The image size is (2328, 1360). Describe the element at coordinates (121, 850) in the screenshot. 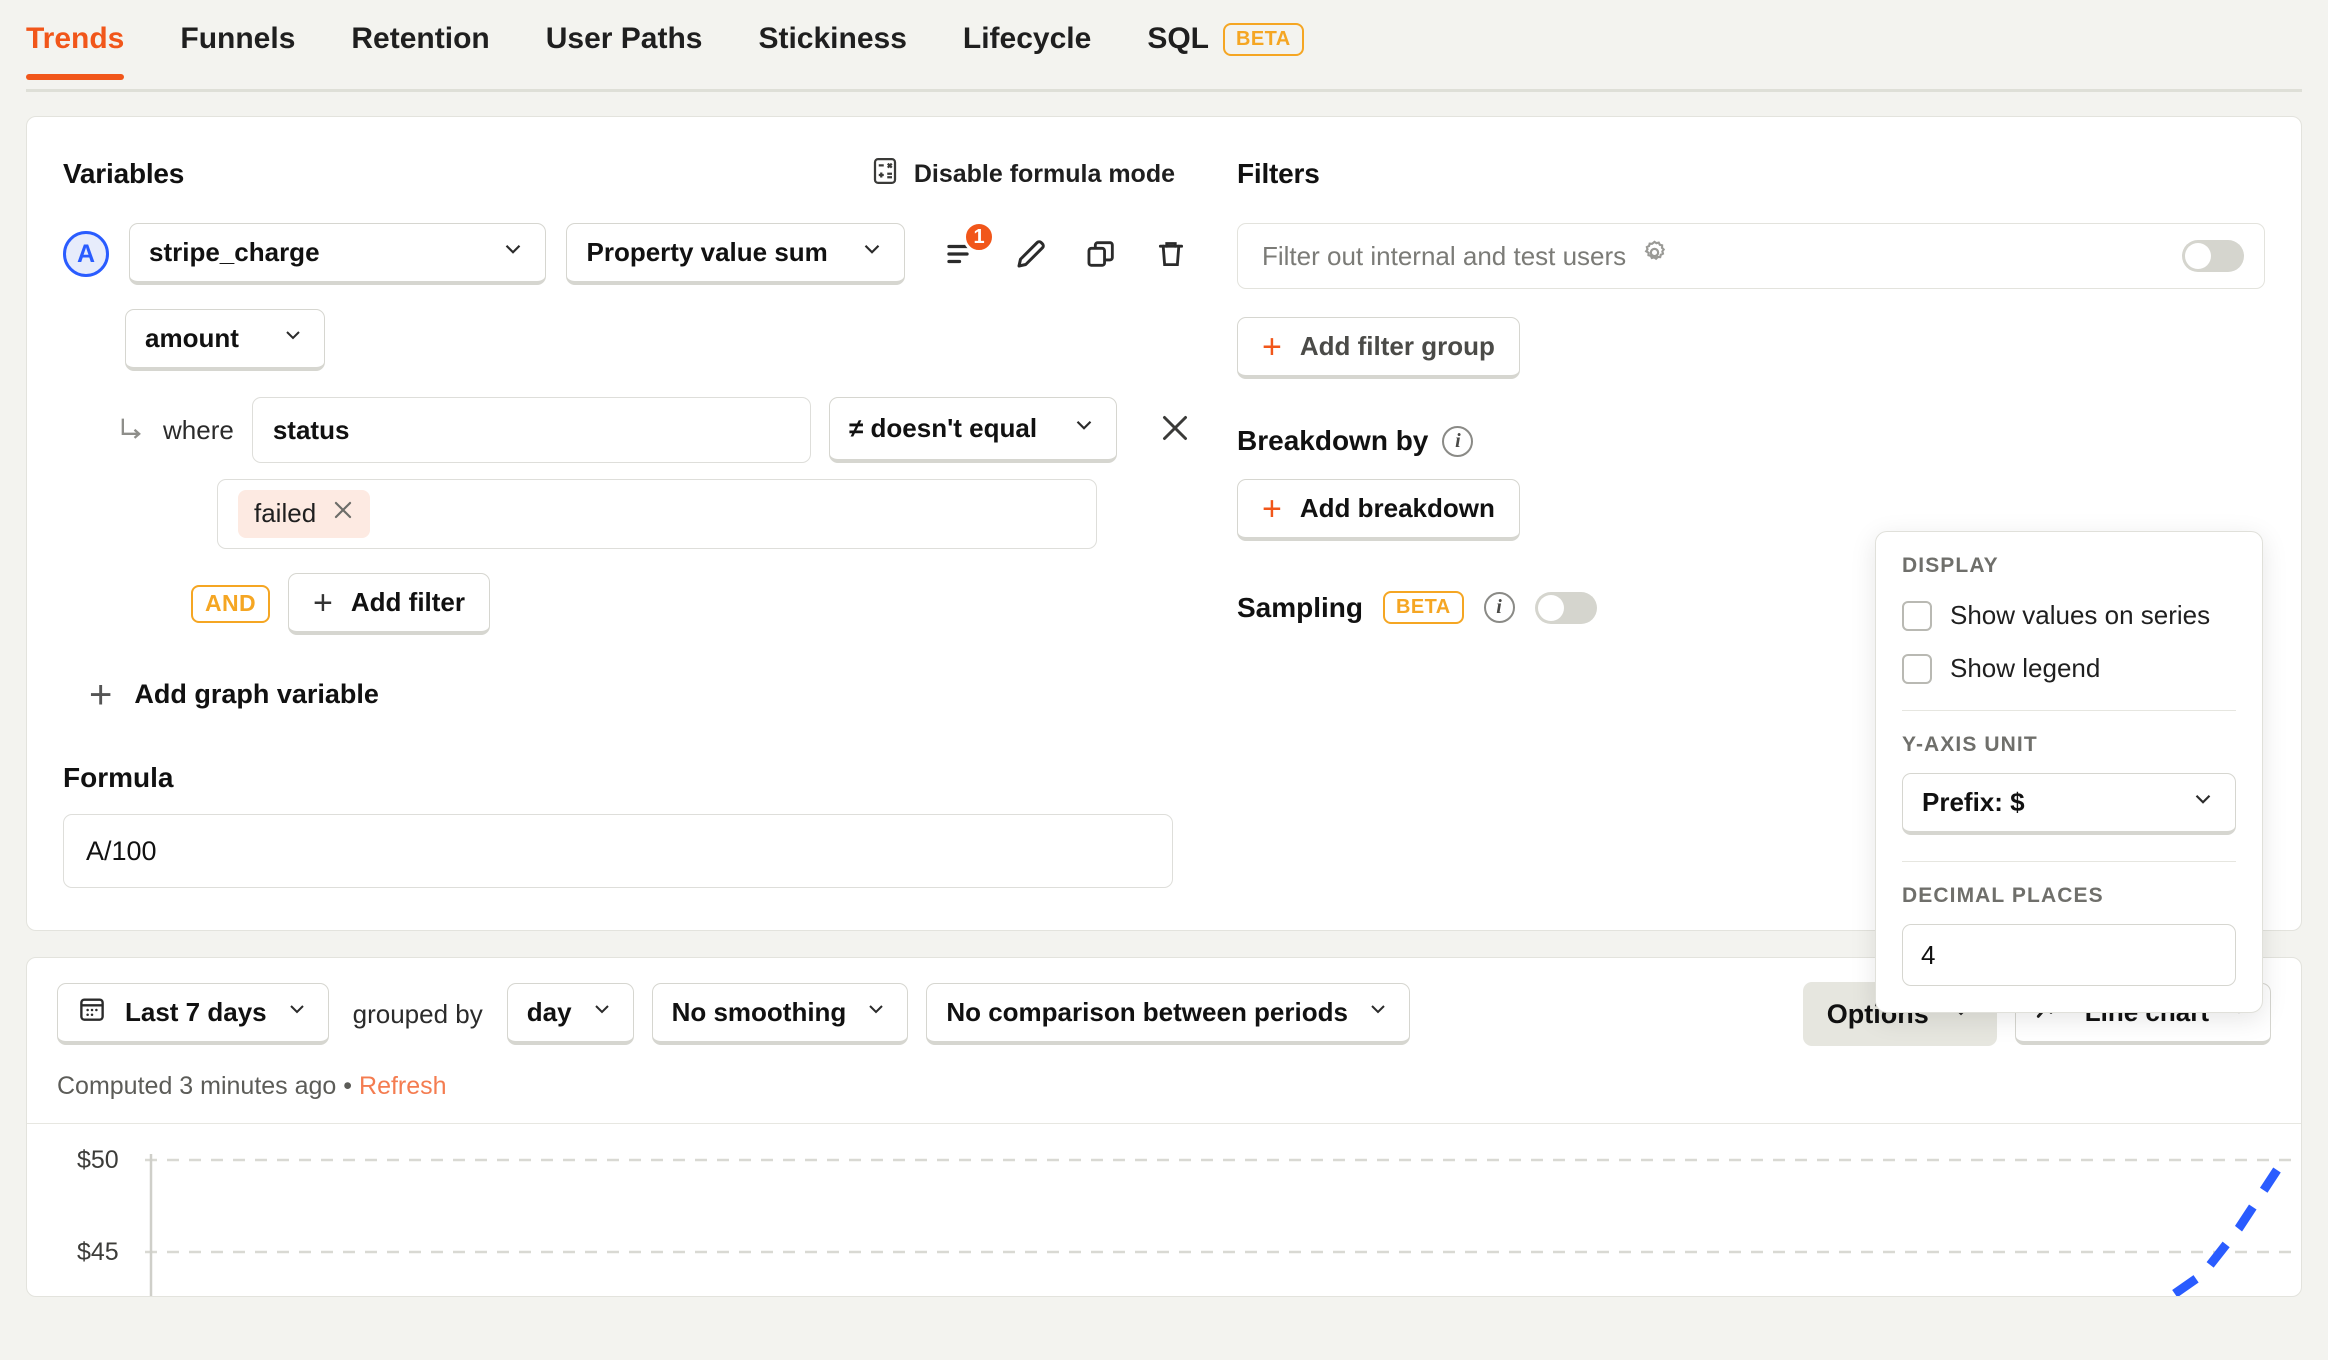

I see `formula-value: A/100` at that location.